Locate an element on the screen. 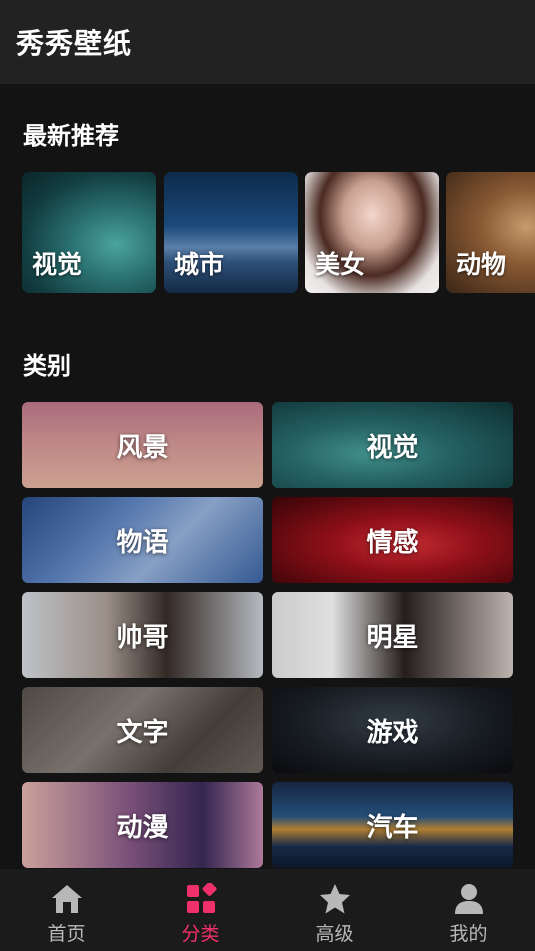  category-label: 帅哥 is located at coordinates (142, 637).